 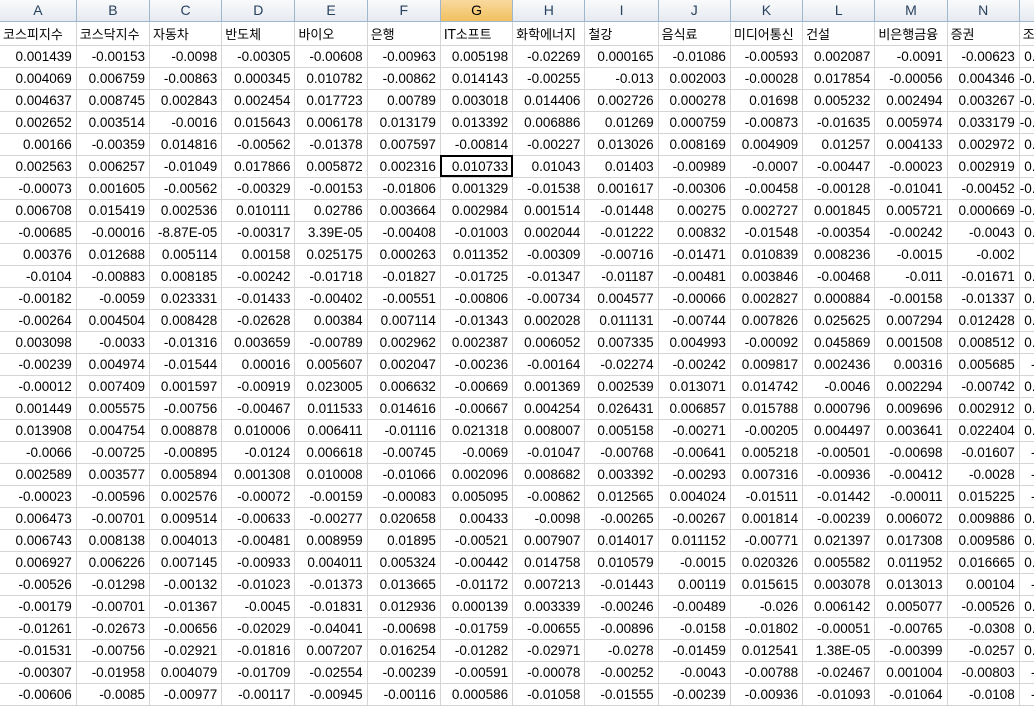 What do you see at coordinates (38, 452) in the screenshot?
I see `data-cell: -0.0066` at bounding box center [38, 452].